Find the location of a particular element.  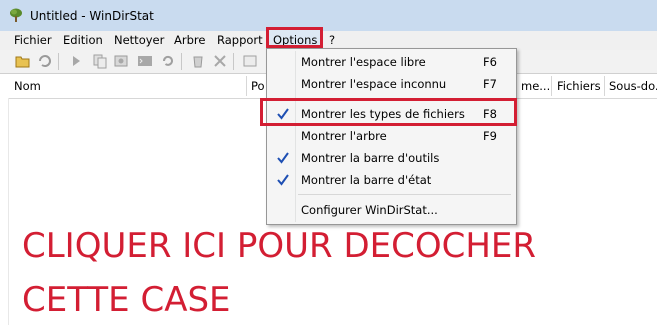

tree-list-area is located at coordinates (4, 211).